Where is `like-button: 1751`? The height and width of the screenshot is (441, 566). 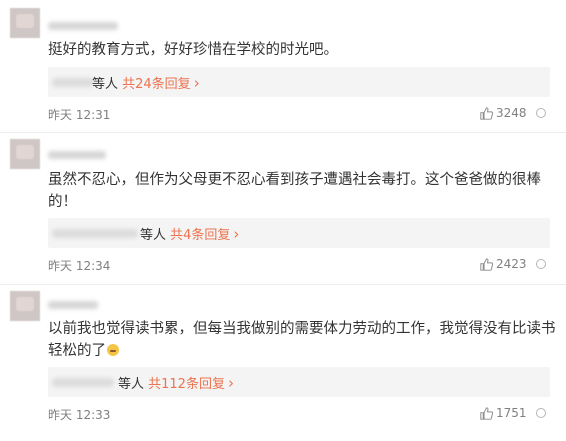
like-button: 1751 is located at coordinates (503, 413).